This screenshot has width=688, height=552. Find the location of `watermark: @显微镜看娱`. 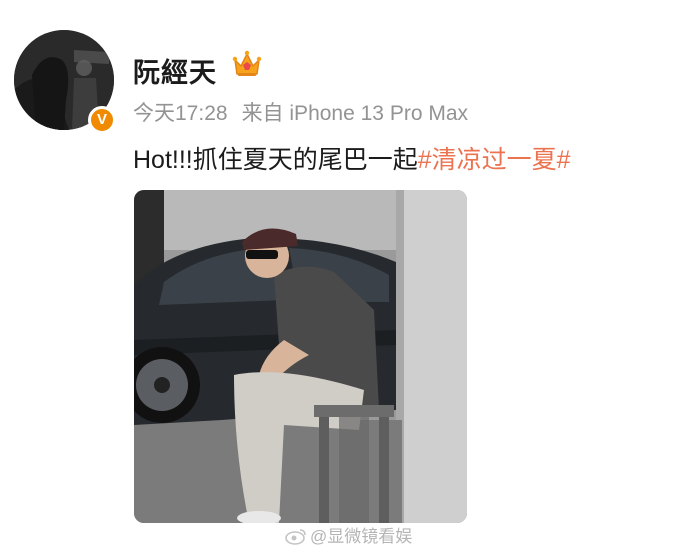

watermark: @显微镜看娱 is located at coordinates (348, 534).